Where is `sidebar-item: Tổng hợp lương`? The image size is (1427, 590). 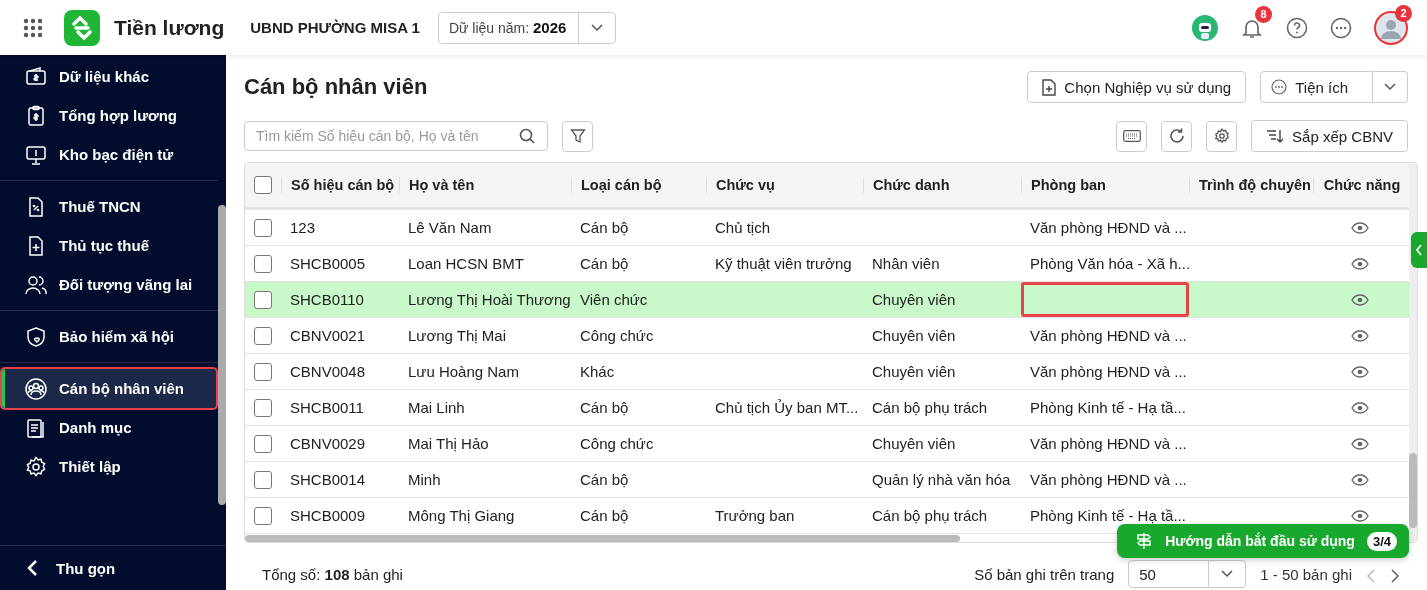 sidebar-item: Tổng hợp lương is located at coordinates (109, 115).